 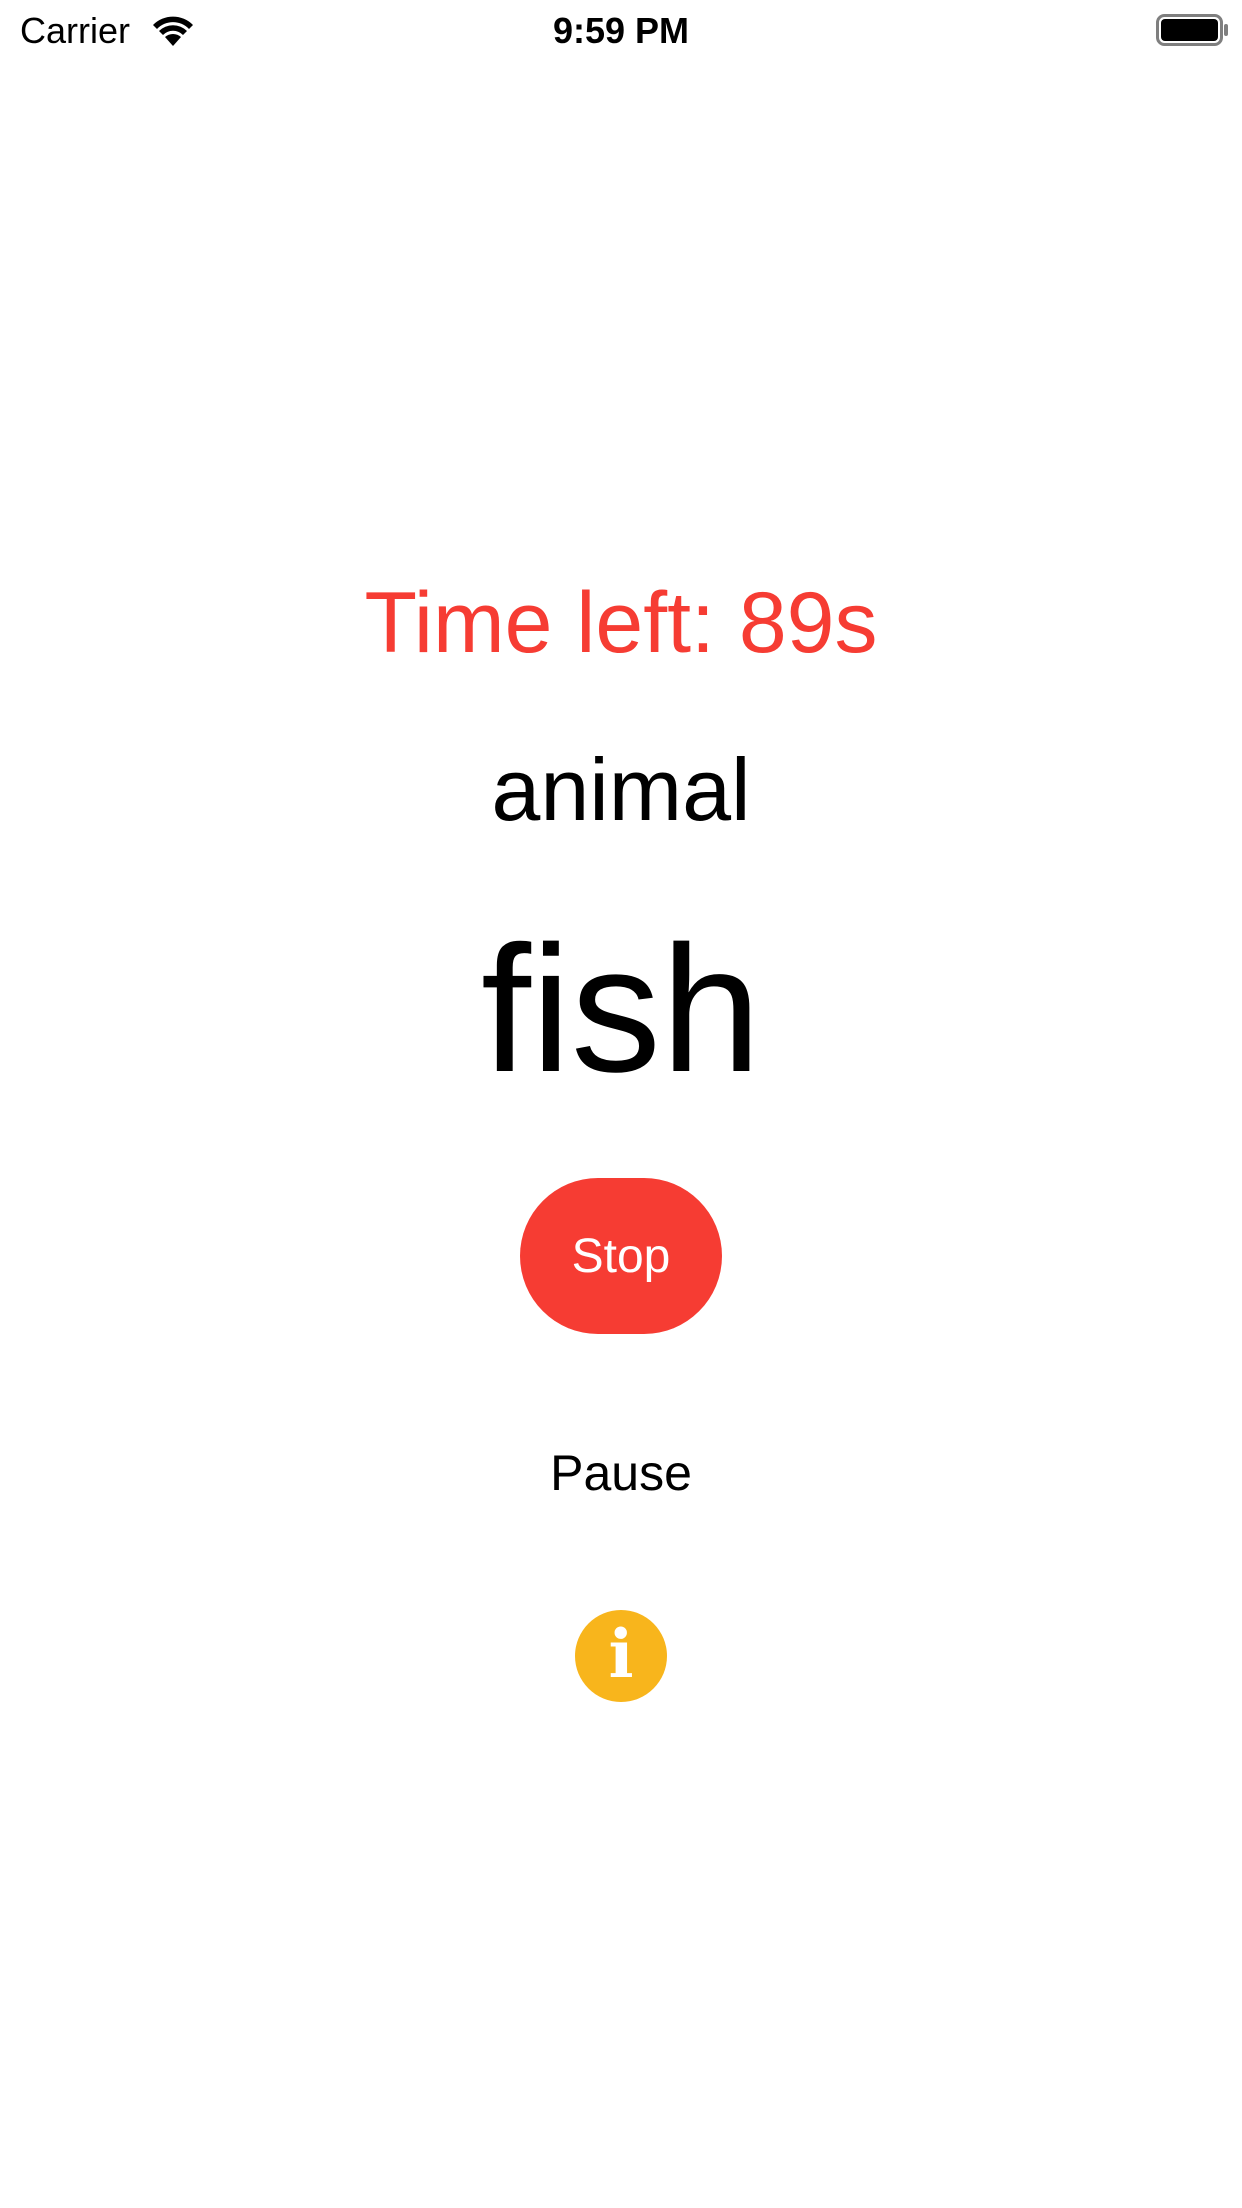 I want to click on stop-button: Stop, so click(x=621, y=1256).